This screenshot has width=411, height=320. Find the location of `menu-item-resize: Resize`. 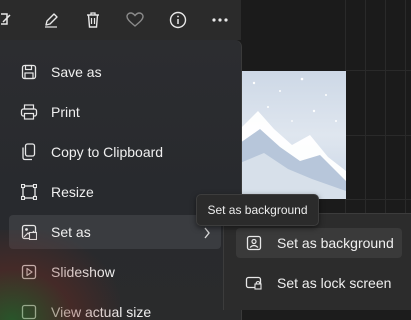

menu-item-resize: Resize is located at coordinates (115, 192).